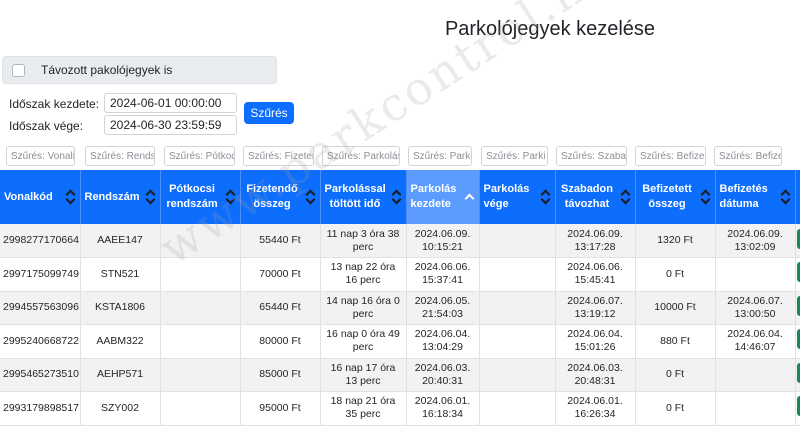  What do you see at coordinates (591, 156) in the screenshot?
I see `filter-input-szabadon: Szűrés: Szabac` at bounding box center [591, 156].